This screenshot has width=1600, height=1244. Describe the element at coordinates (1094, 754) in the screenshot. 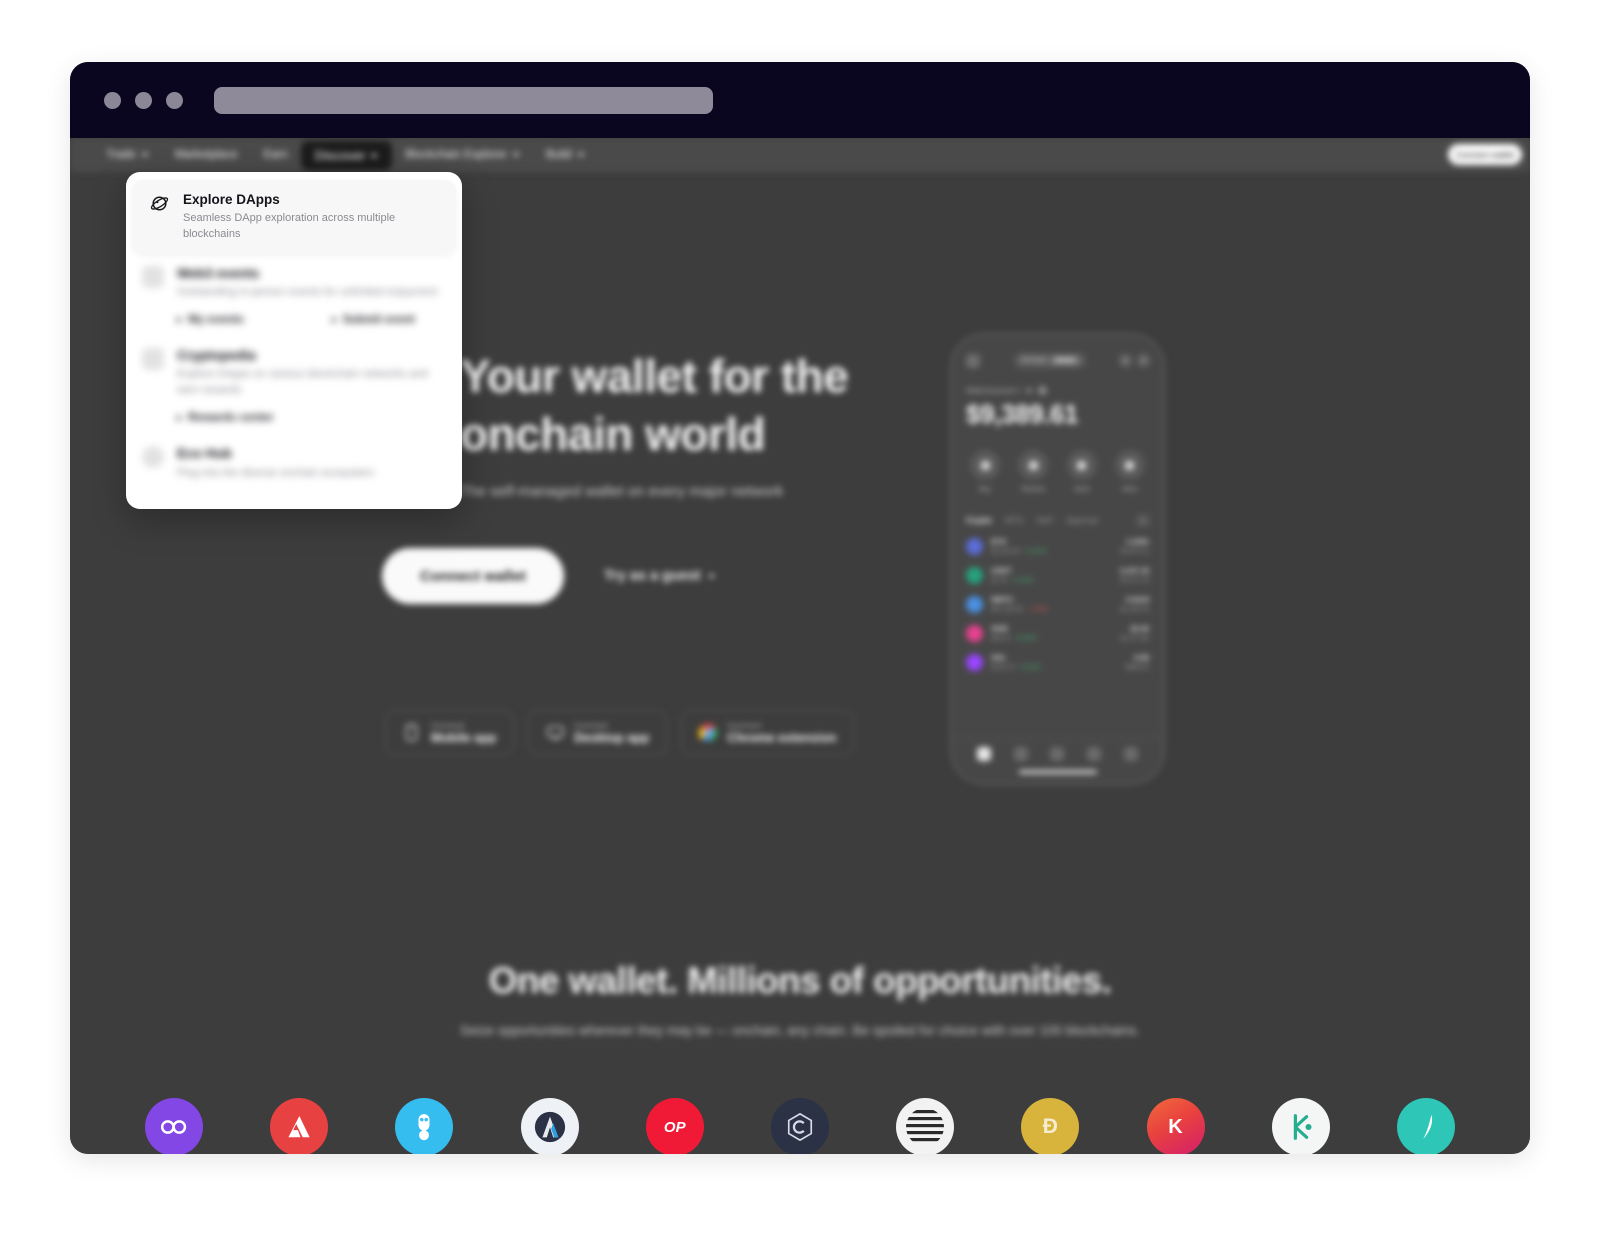

I see `nav-discover-icon` at that location.